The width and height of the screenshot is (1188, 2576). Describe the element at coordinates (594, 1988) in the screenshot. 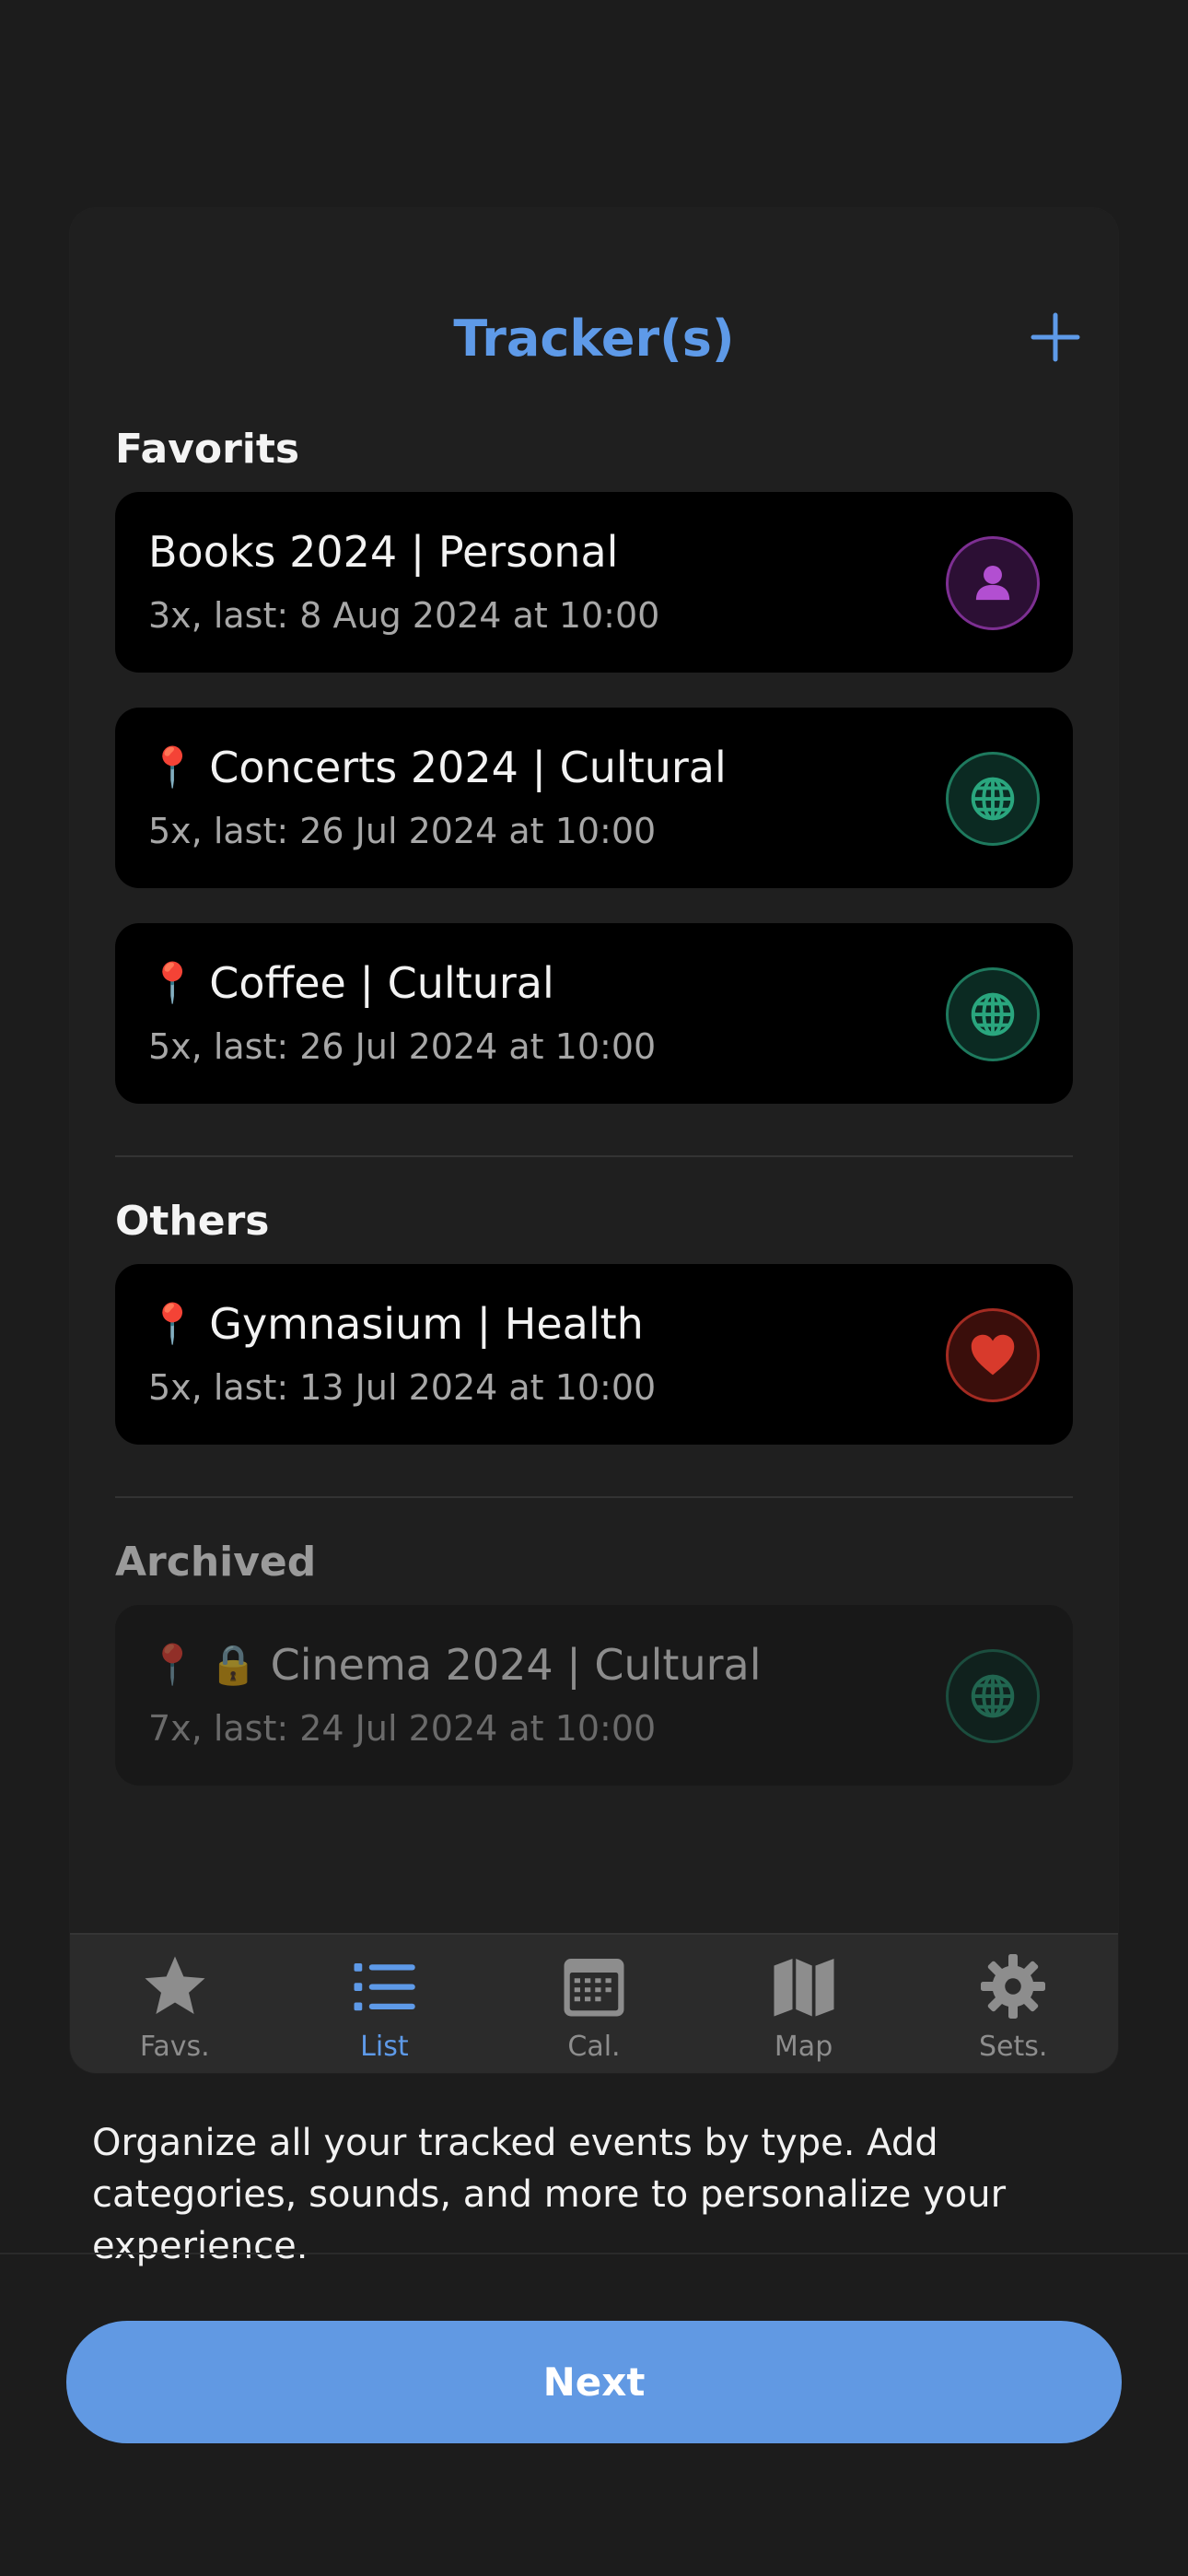

I see `calendar-icon` at that location.